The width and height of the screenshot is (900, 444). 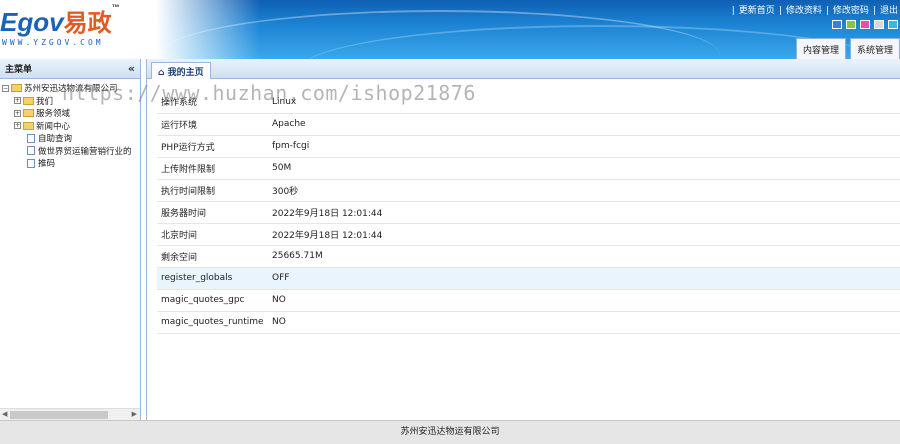 What do you see at coordinates (53, 126) in the screenshot?
I see `tree-label: 新闻中心` at bounding box center [53, 126].